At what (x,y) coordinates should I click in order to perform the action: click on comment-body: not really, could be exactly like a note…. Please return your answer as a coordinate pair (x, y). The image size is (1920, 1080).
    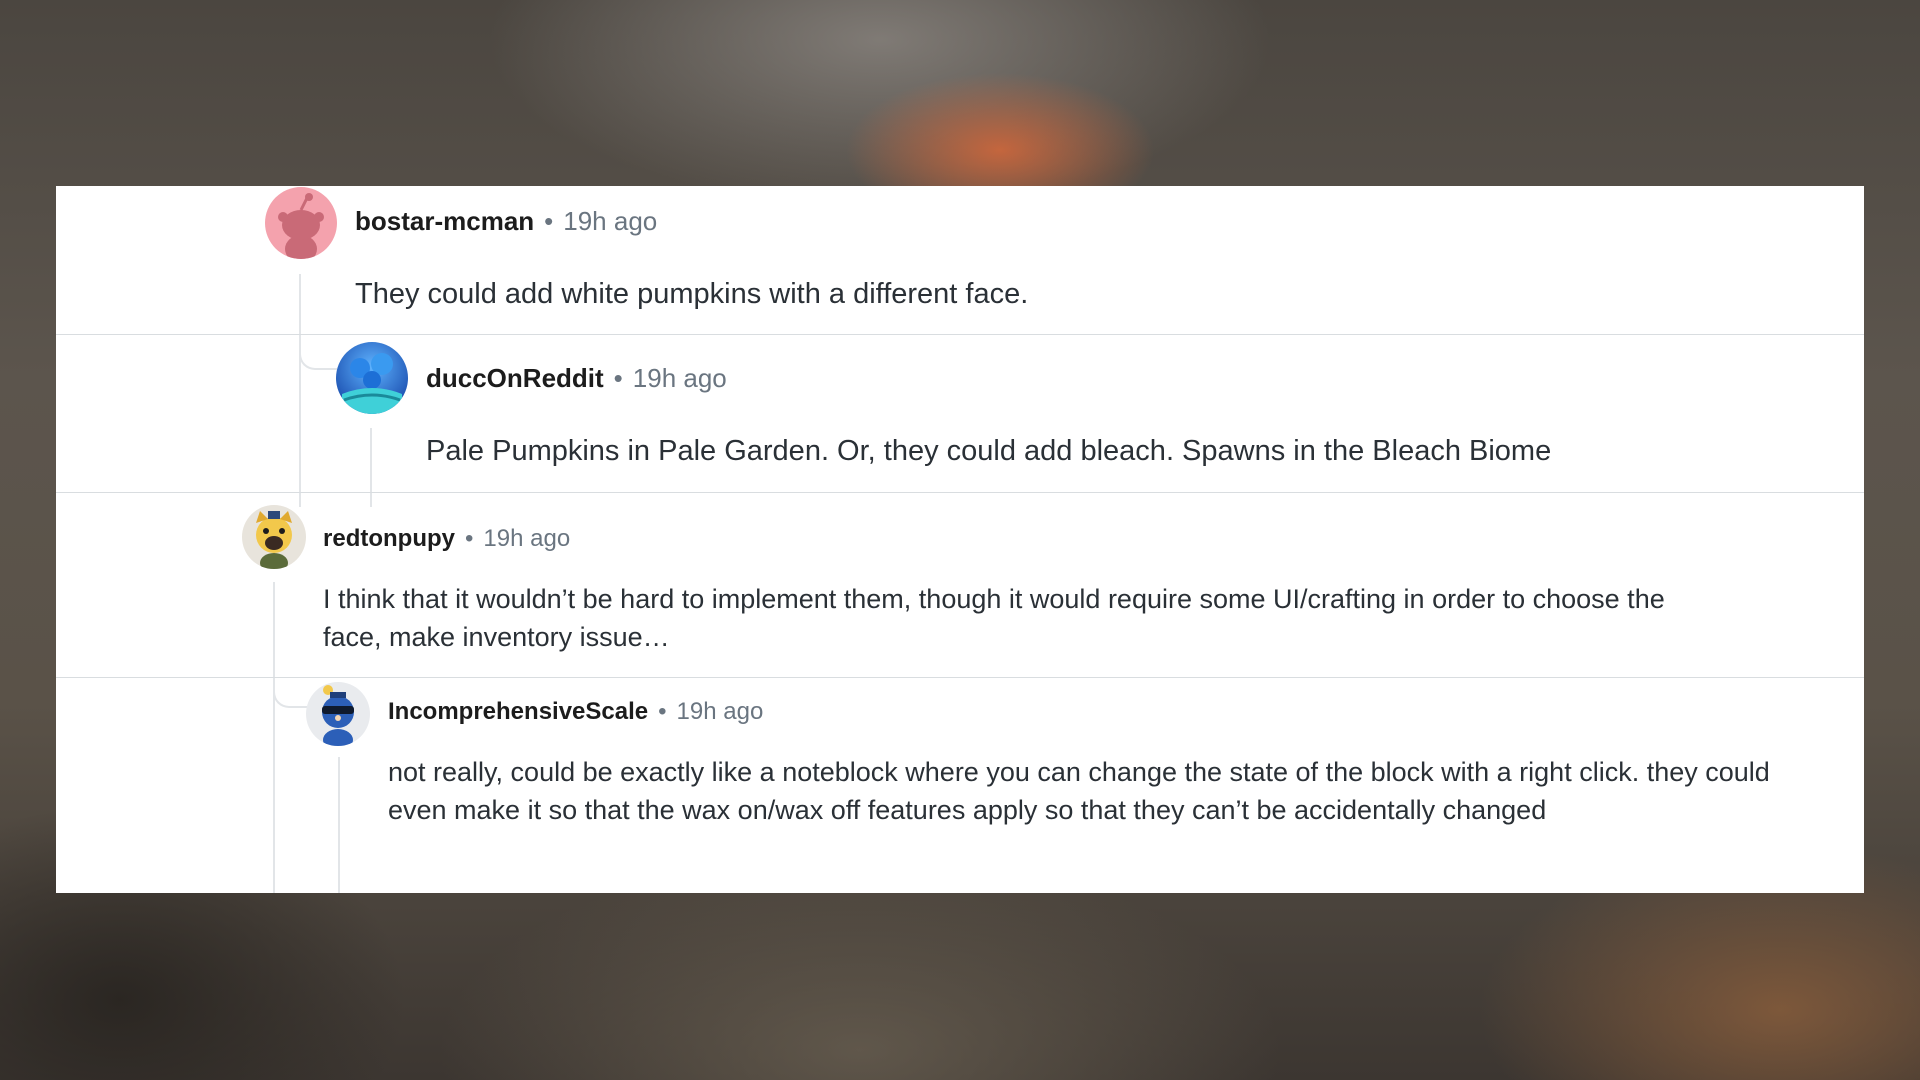
    Looking at the image, I should click on (1079, 791).